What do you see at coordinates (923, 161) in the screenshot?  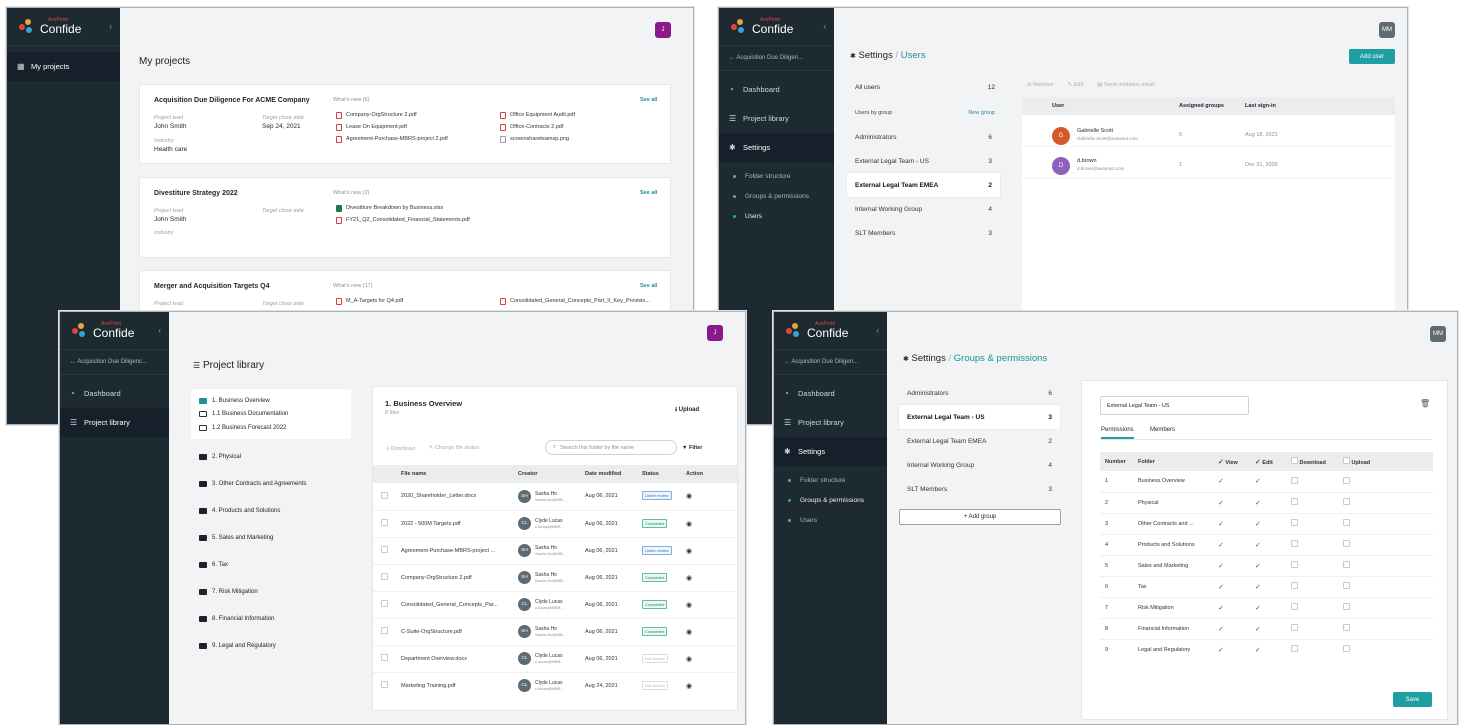 I see `group-item: External Legal Team - US 3` at bounding box center [923, 161].